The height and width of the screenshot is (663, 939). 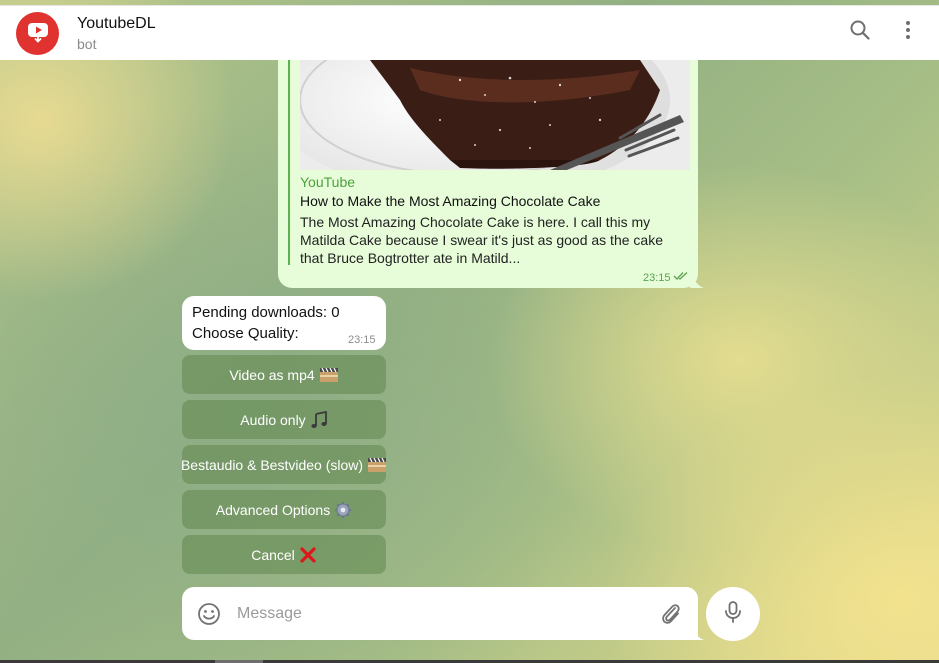 I want to click on advanced-options-button: Advanced Options, so click(x=284, y=509).